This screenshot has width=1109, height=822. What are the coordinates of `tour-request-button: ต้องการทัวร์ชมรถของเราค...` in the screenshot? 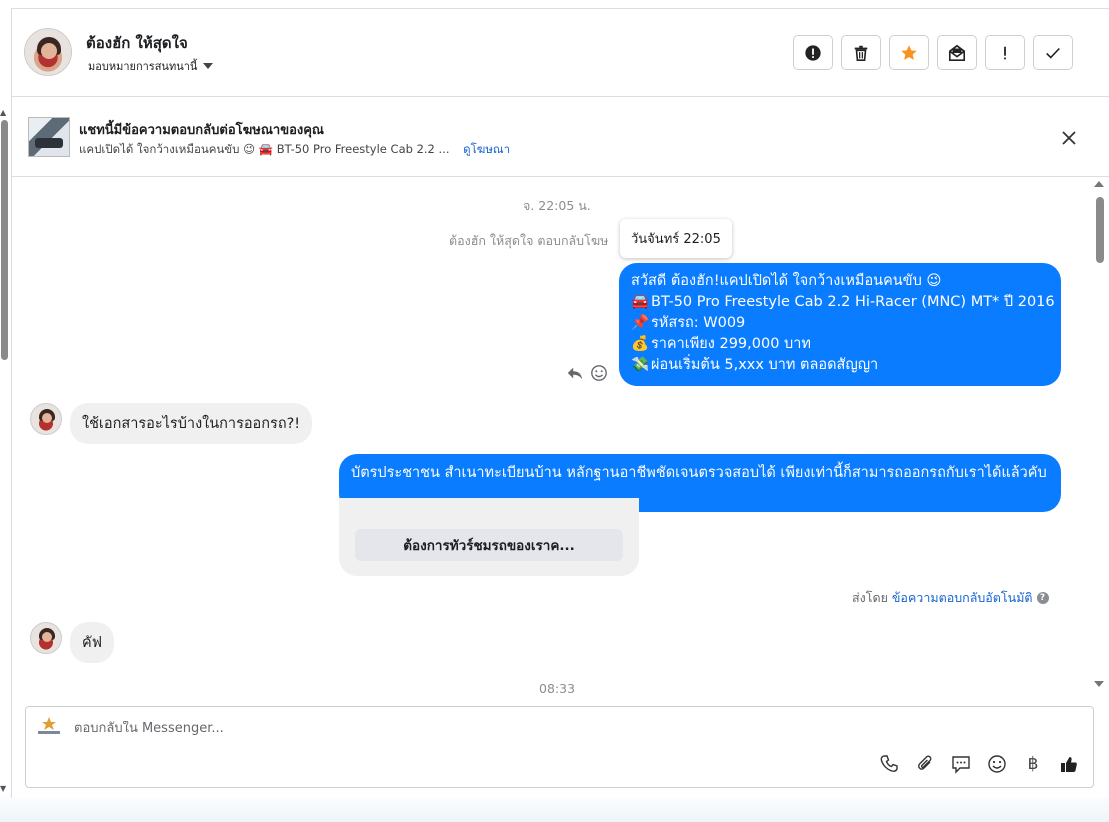 It's located at (489, 545).